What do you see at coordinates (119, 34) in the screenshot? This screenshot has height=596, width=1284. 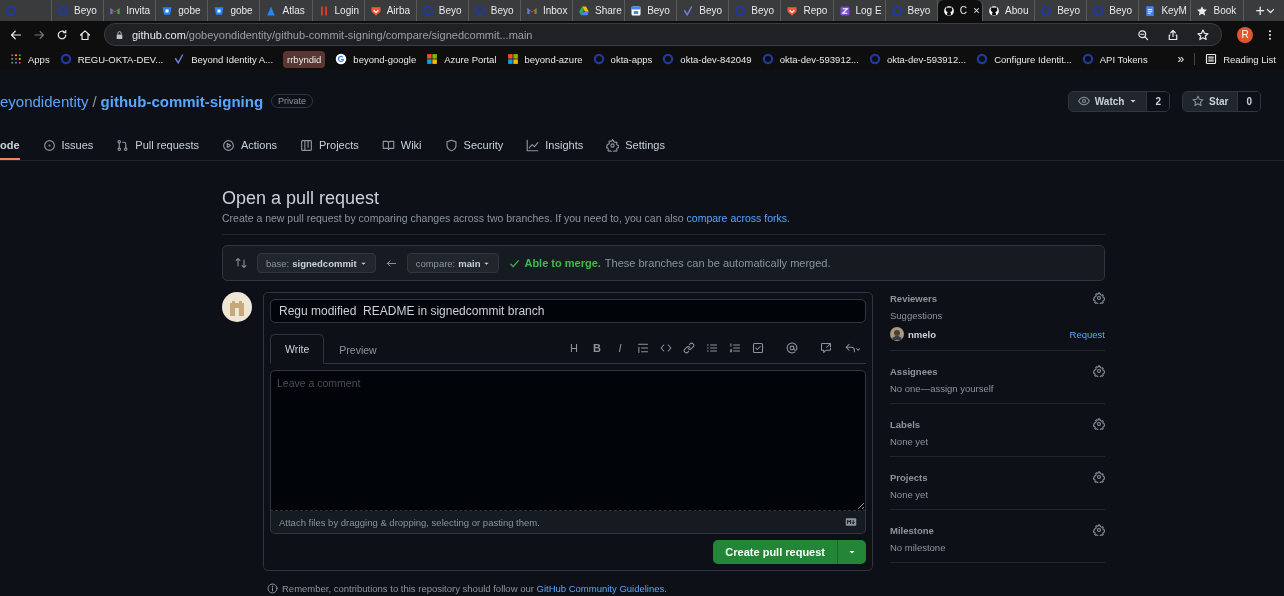 I see `lock-icon` at bounding box center [119, 34].